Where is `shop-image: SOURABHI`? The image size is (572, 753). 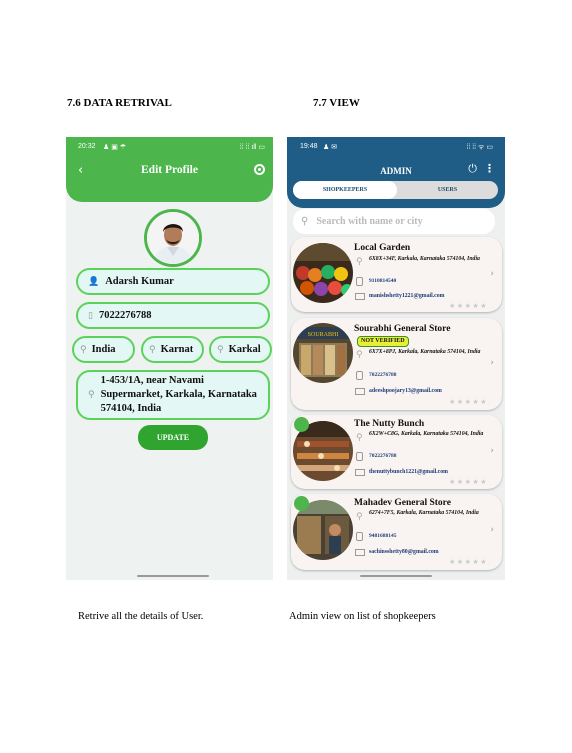 shop-image: SOURABHI is located at coordinates (323, 353).